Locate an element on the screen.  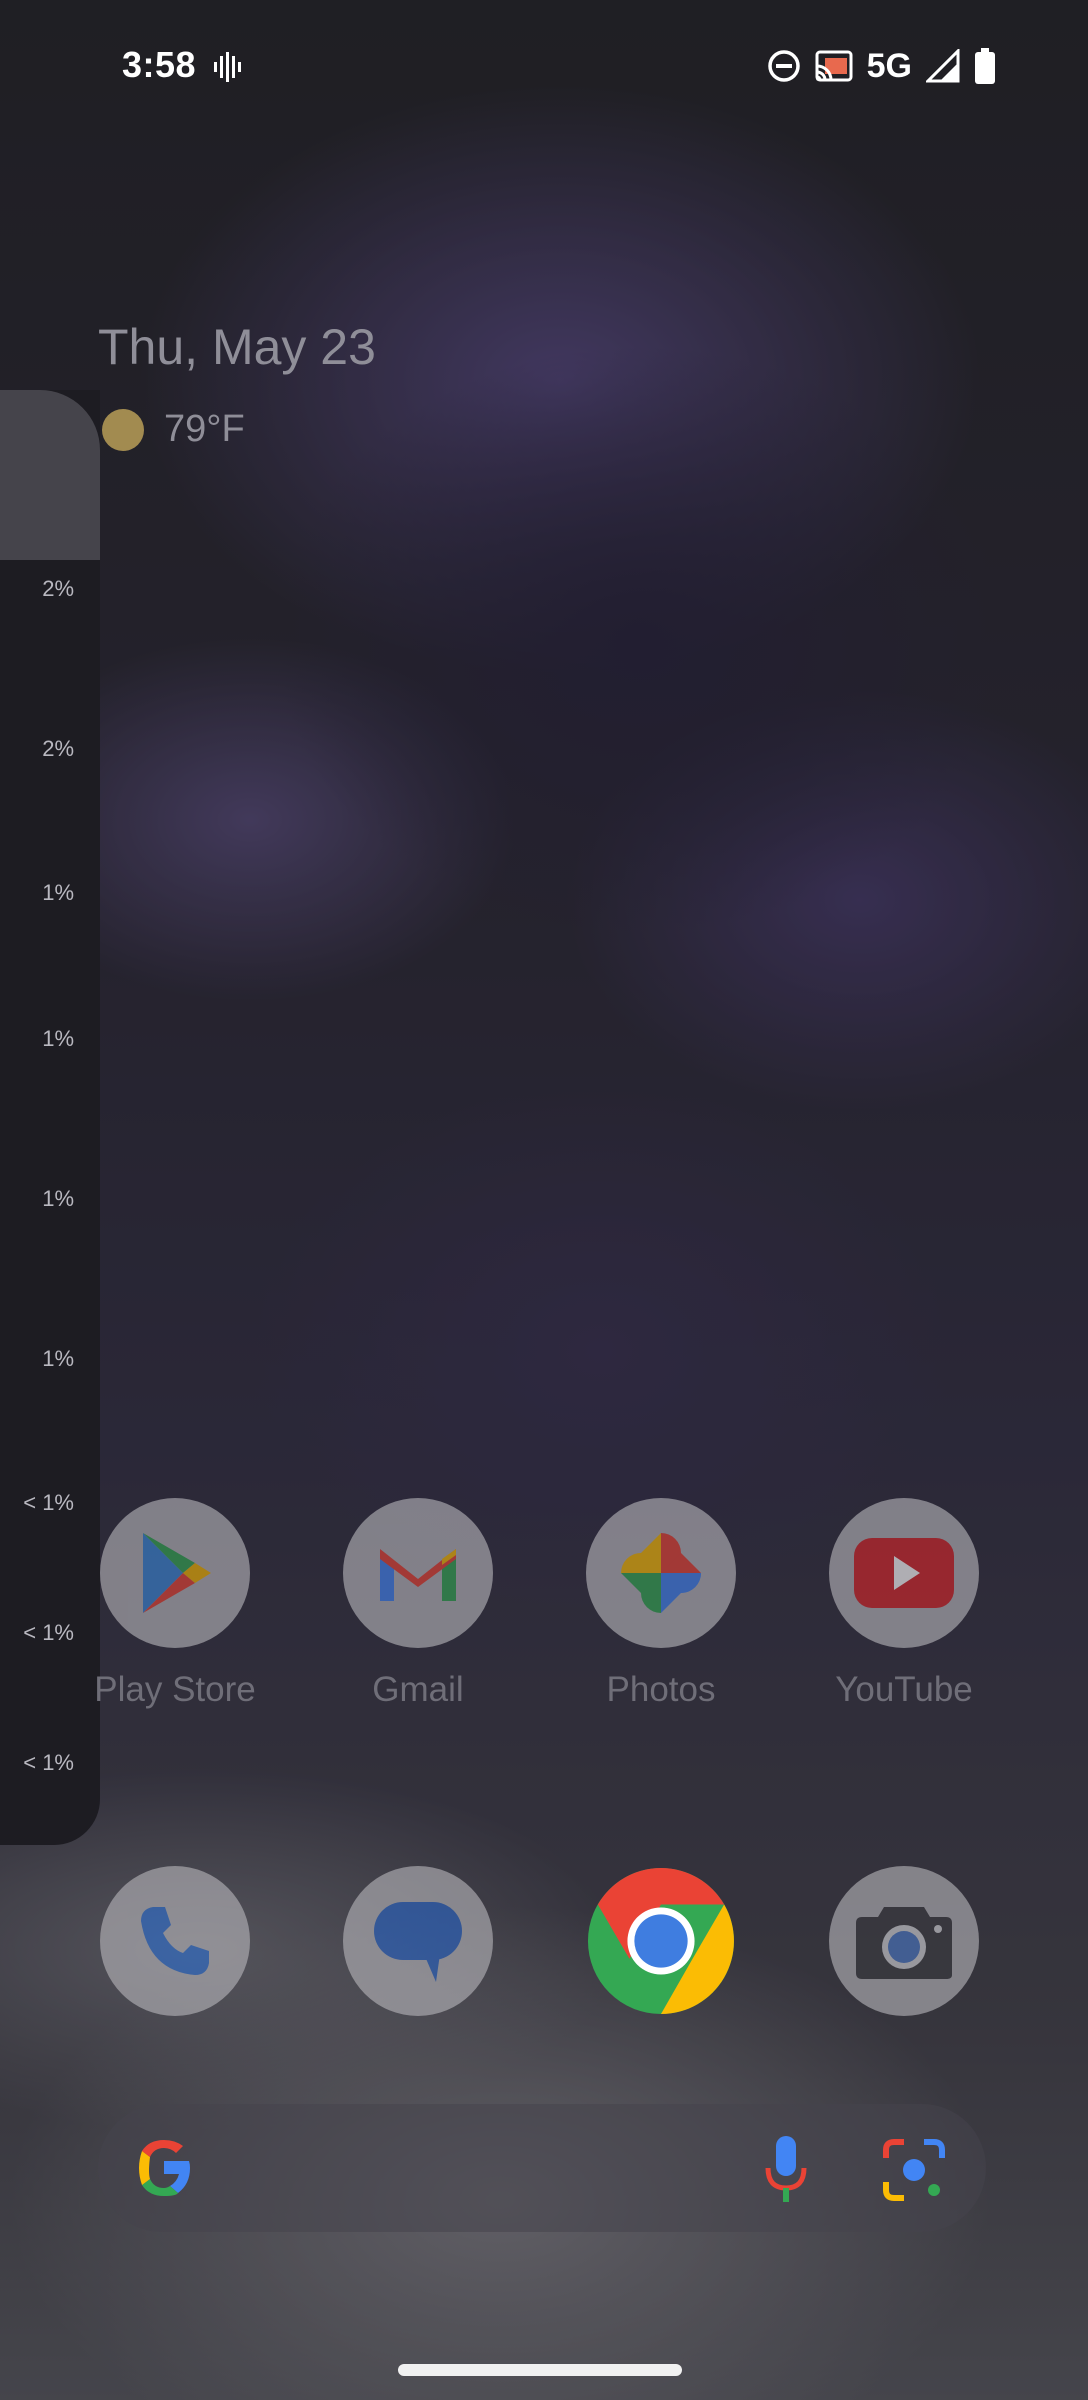
dock-messages is located at coordinates (418, 1941).